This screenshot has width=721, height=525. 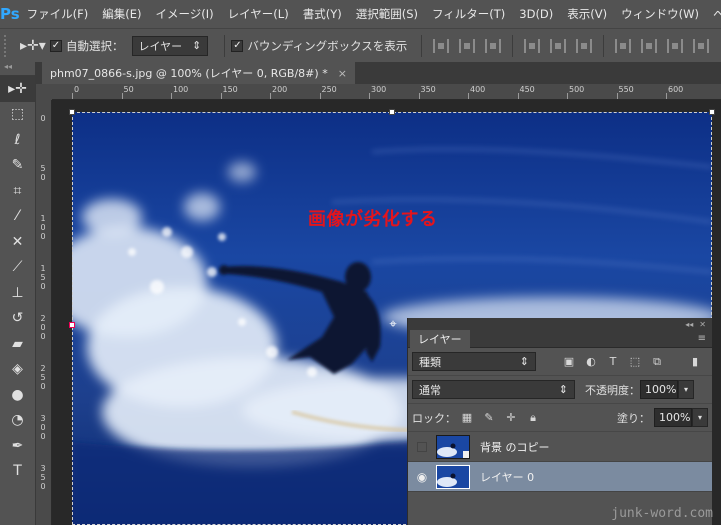 What do you see at coordinates (489, 418) in the screenshot?
I see `lock-image-icon: ✎` at bounding box center [489, 418].